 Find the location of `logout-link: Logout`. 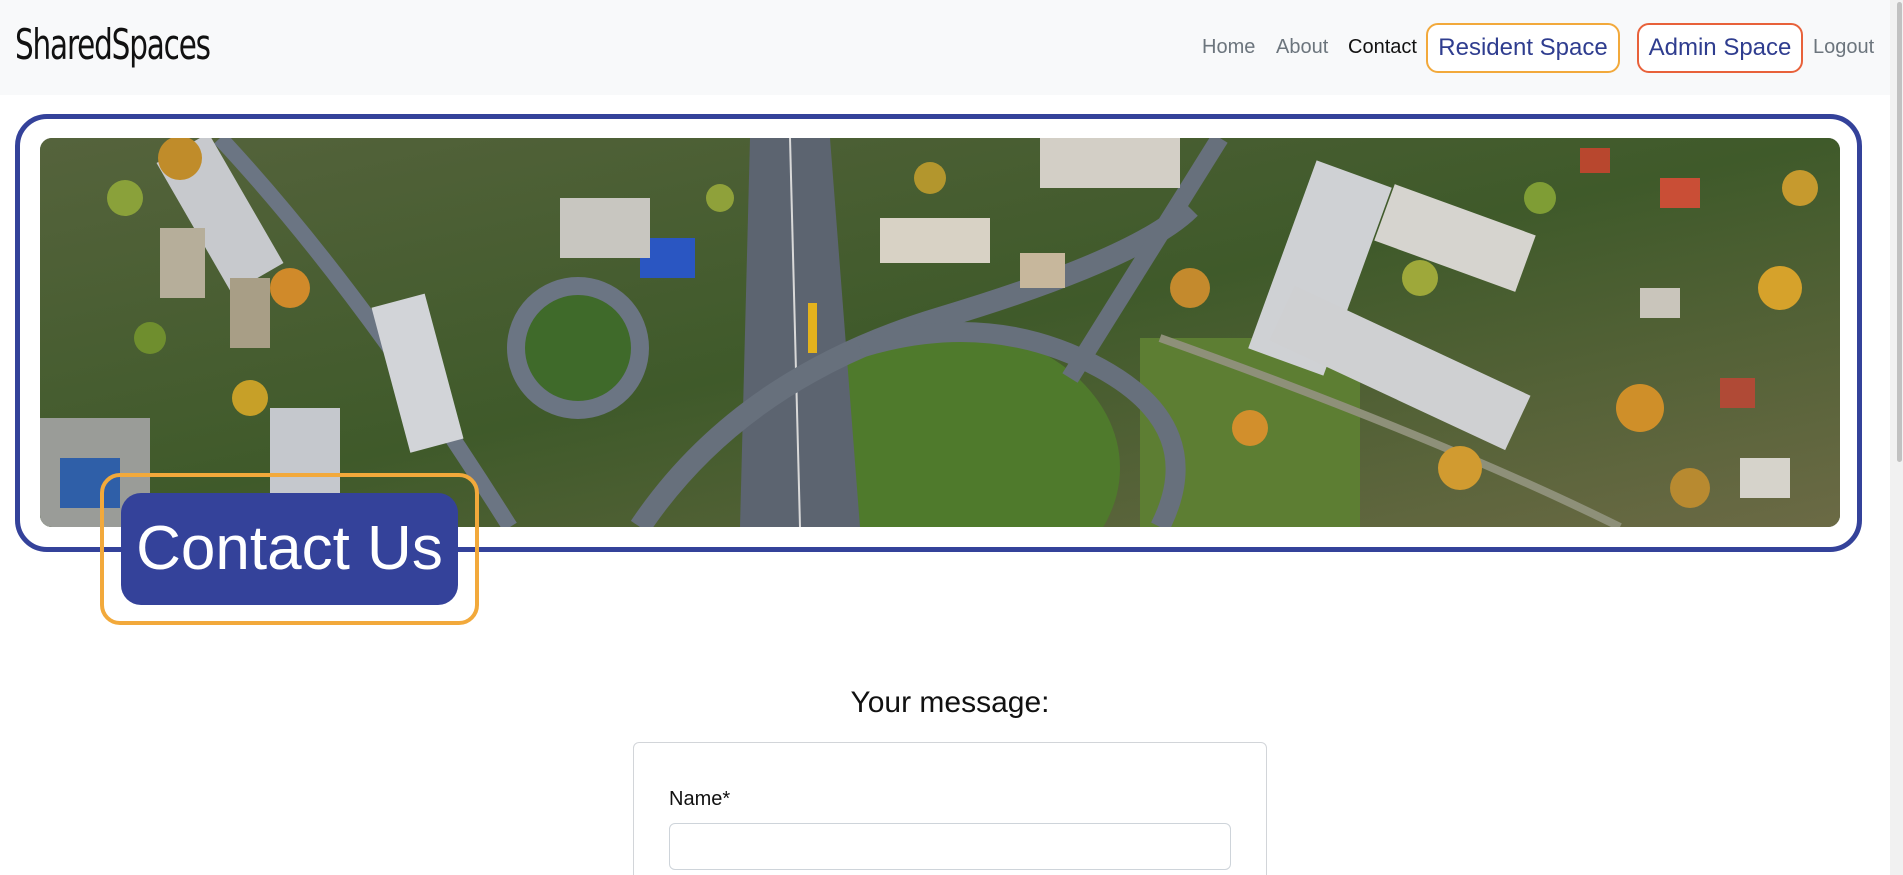

logout-link: Logout is located at coordinates (1843, 47).